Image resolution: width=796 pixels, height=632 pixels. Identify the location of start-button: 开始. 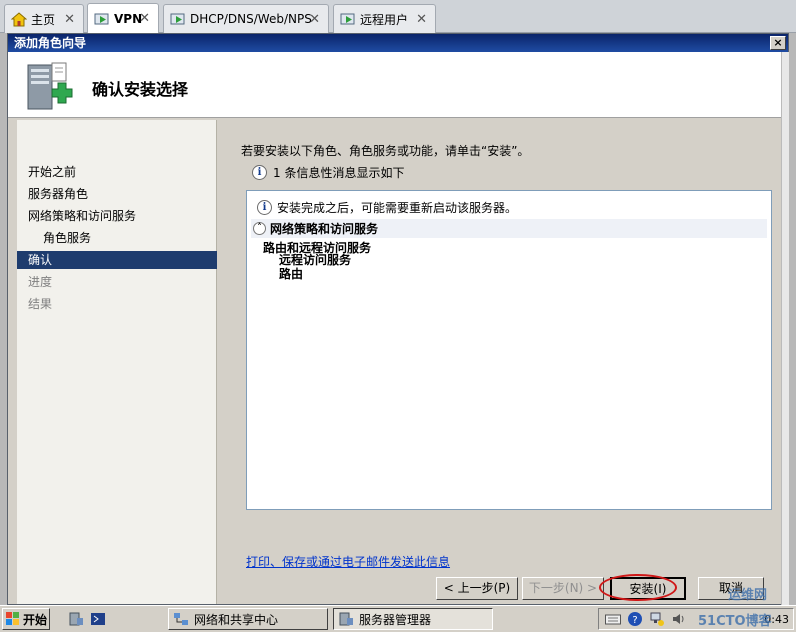
(26, 619).